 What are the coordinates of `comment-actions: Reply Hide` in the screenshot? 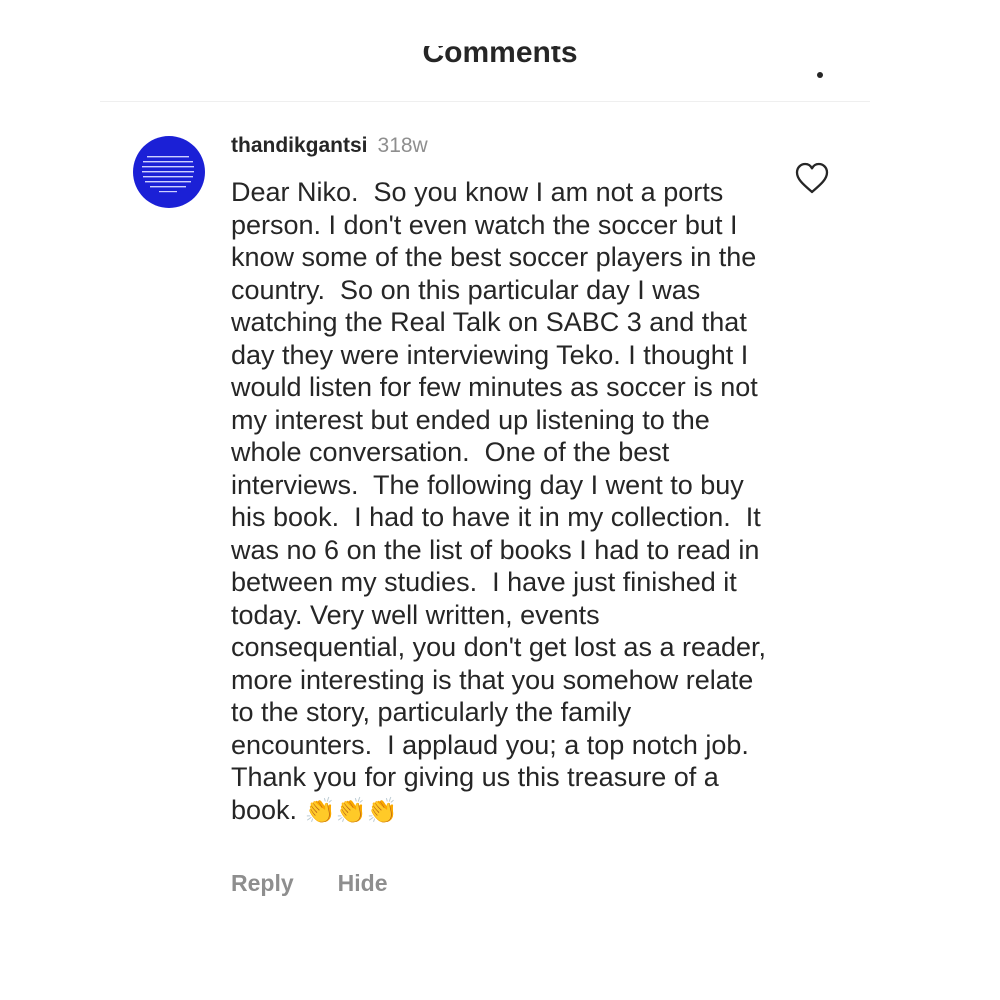 It's located at (331, 883).